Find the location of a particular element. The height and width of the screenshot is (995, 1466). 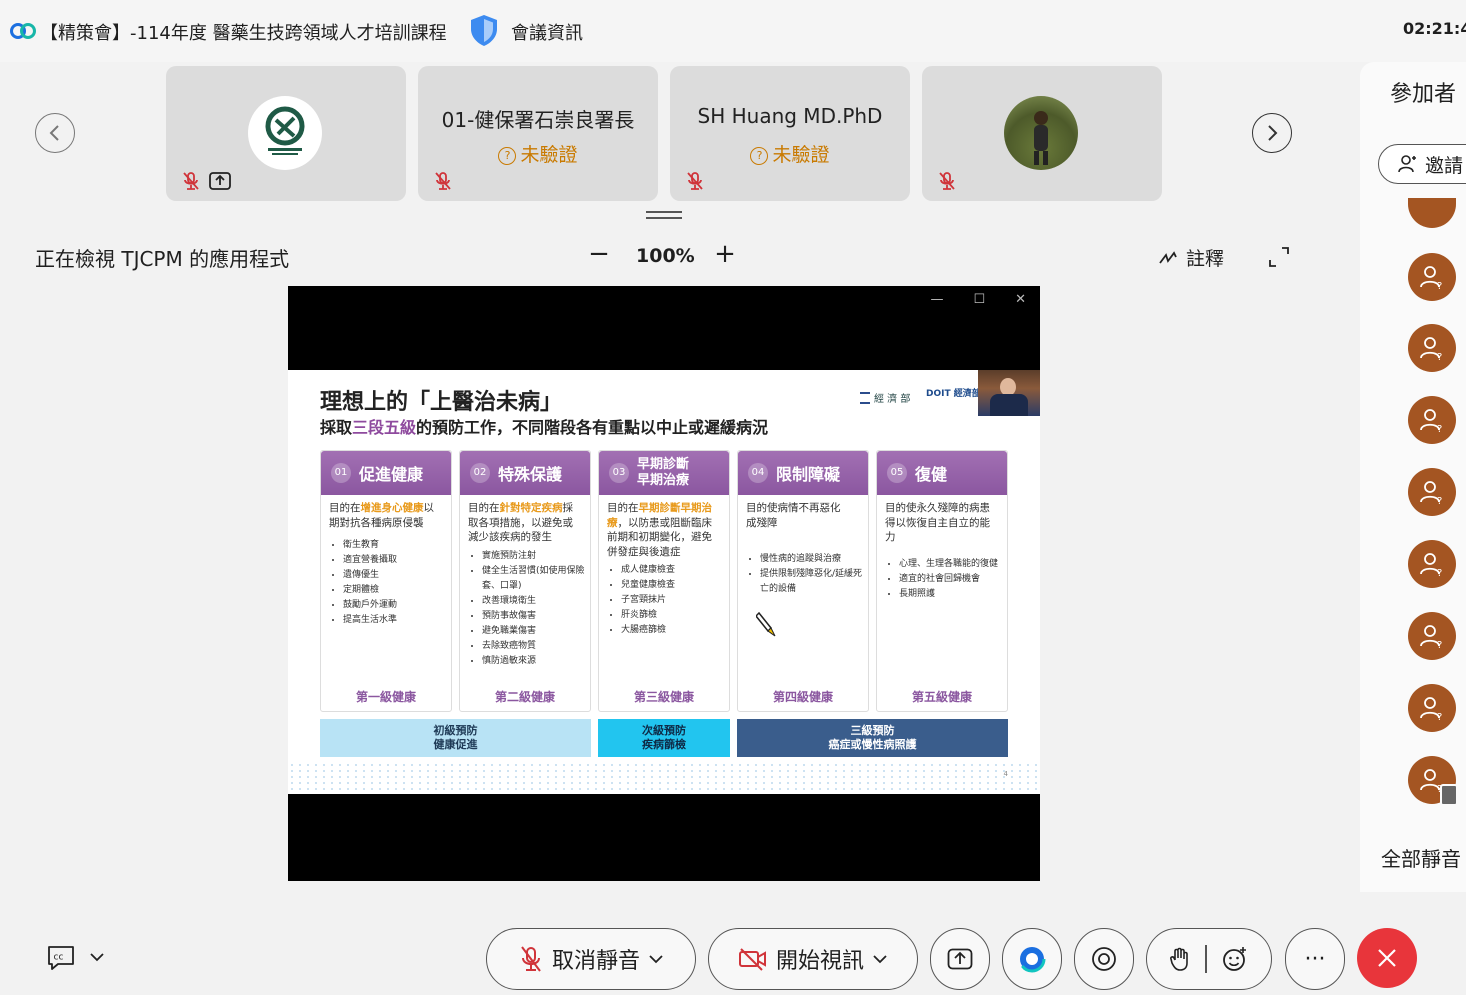

chevron-right-icon is located at coordinates (1273, 133).